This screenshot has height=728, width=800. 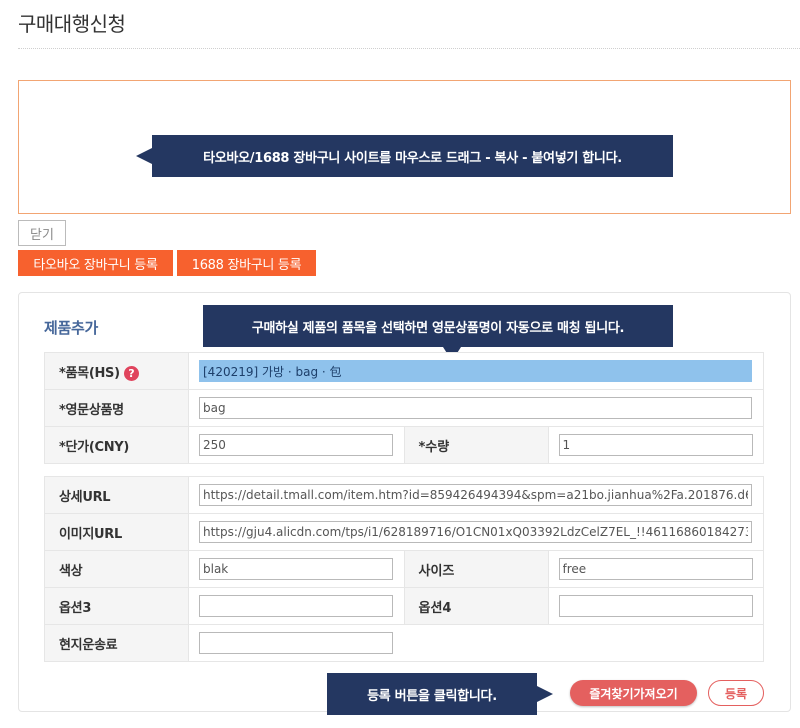 What do you see at coordinates (116, 606) in the screenshot?
I see `option3-label: 옵션3` at bounding box center [116, 606].